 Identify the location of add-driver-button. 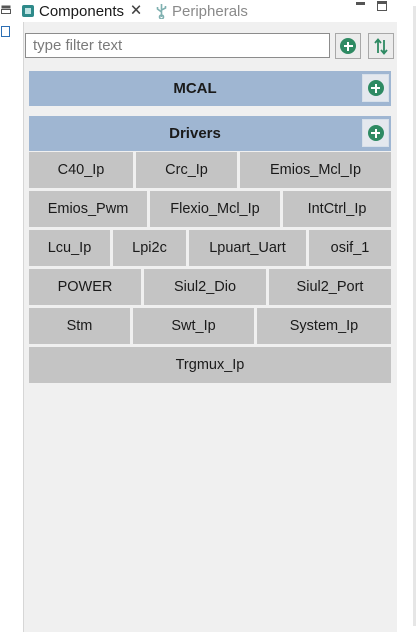
(375, 133).